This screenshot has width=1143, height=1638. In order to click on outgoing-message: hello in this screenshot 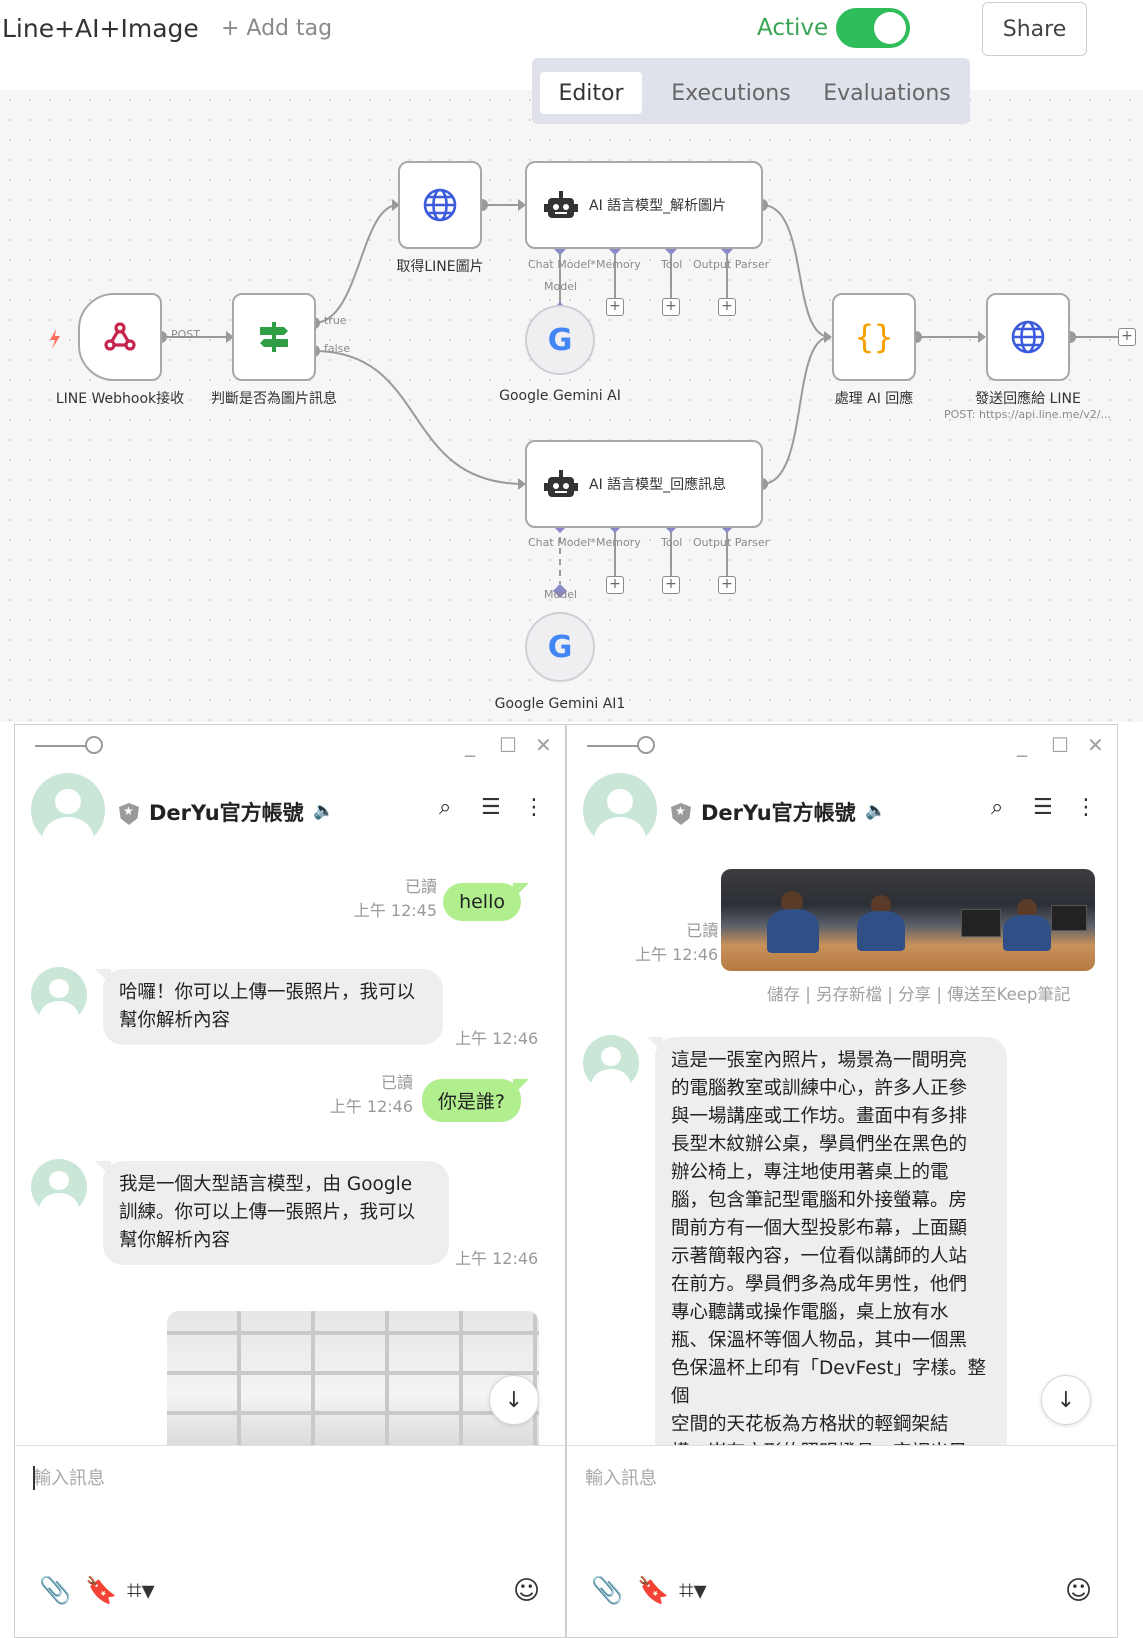, I will do `click(482, 902)`.